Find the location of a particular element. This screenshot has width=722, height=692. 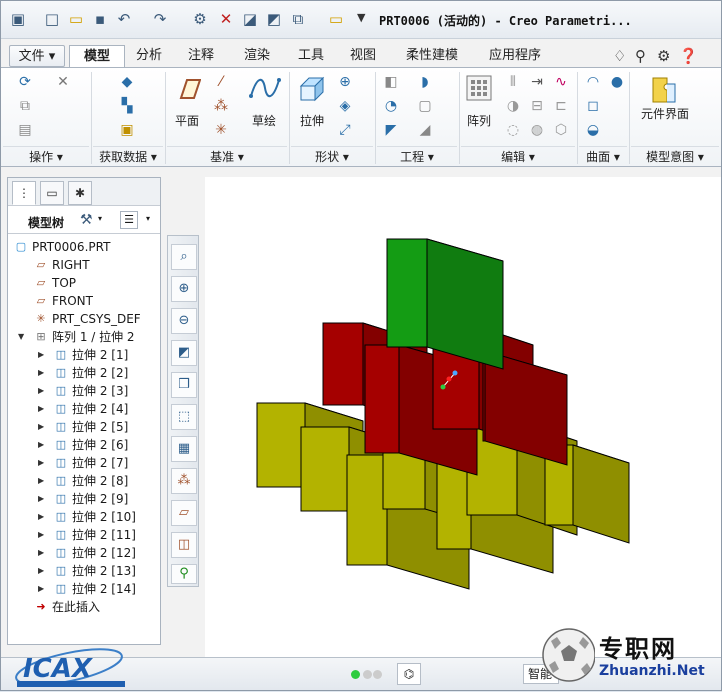

settings-icon: ⚙ is located at coordinates (663, 56).